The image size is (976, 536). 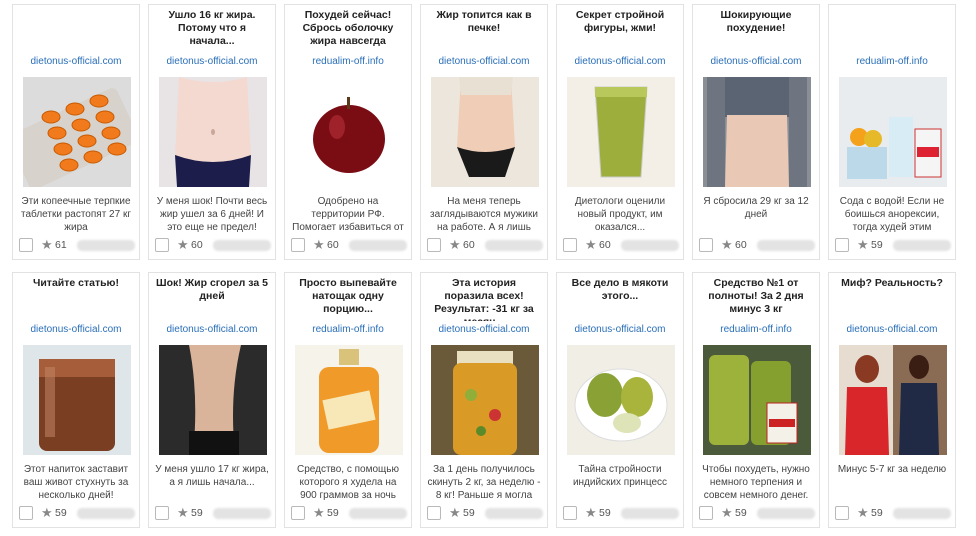 I want to click on ad-title: Жир топится как в печке!, so click(x=484, y=31).